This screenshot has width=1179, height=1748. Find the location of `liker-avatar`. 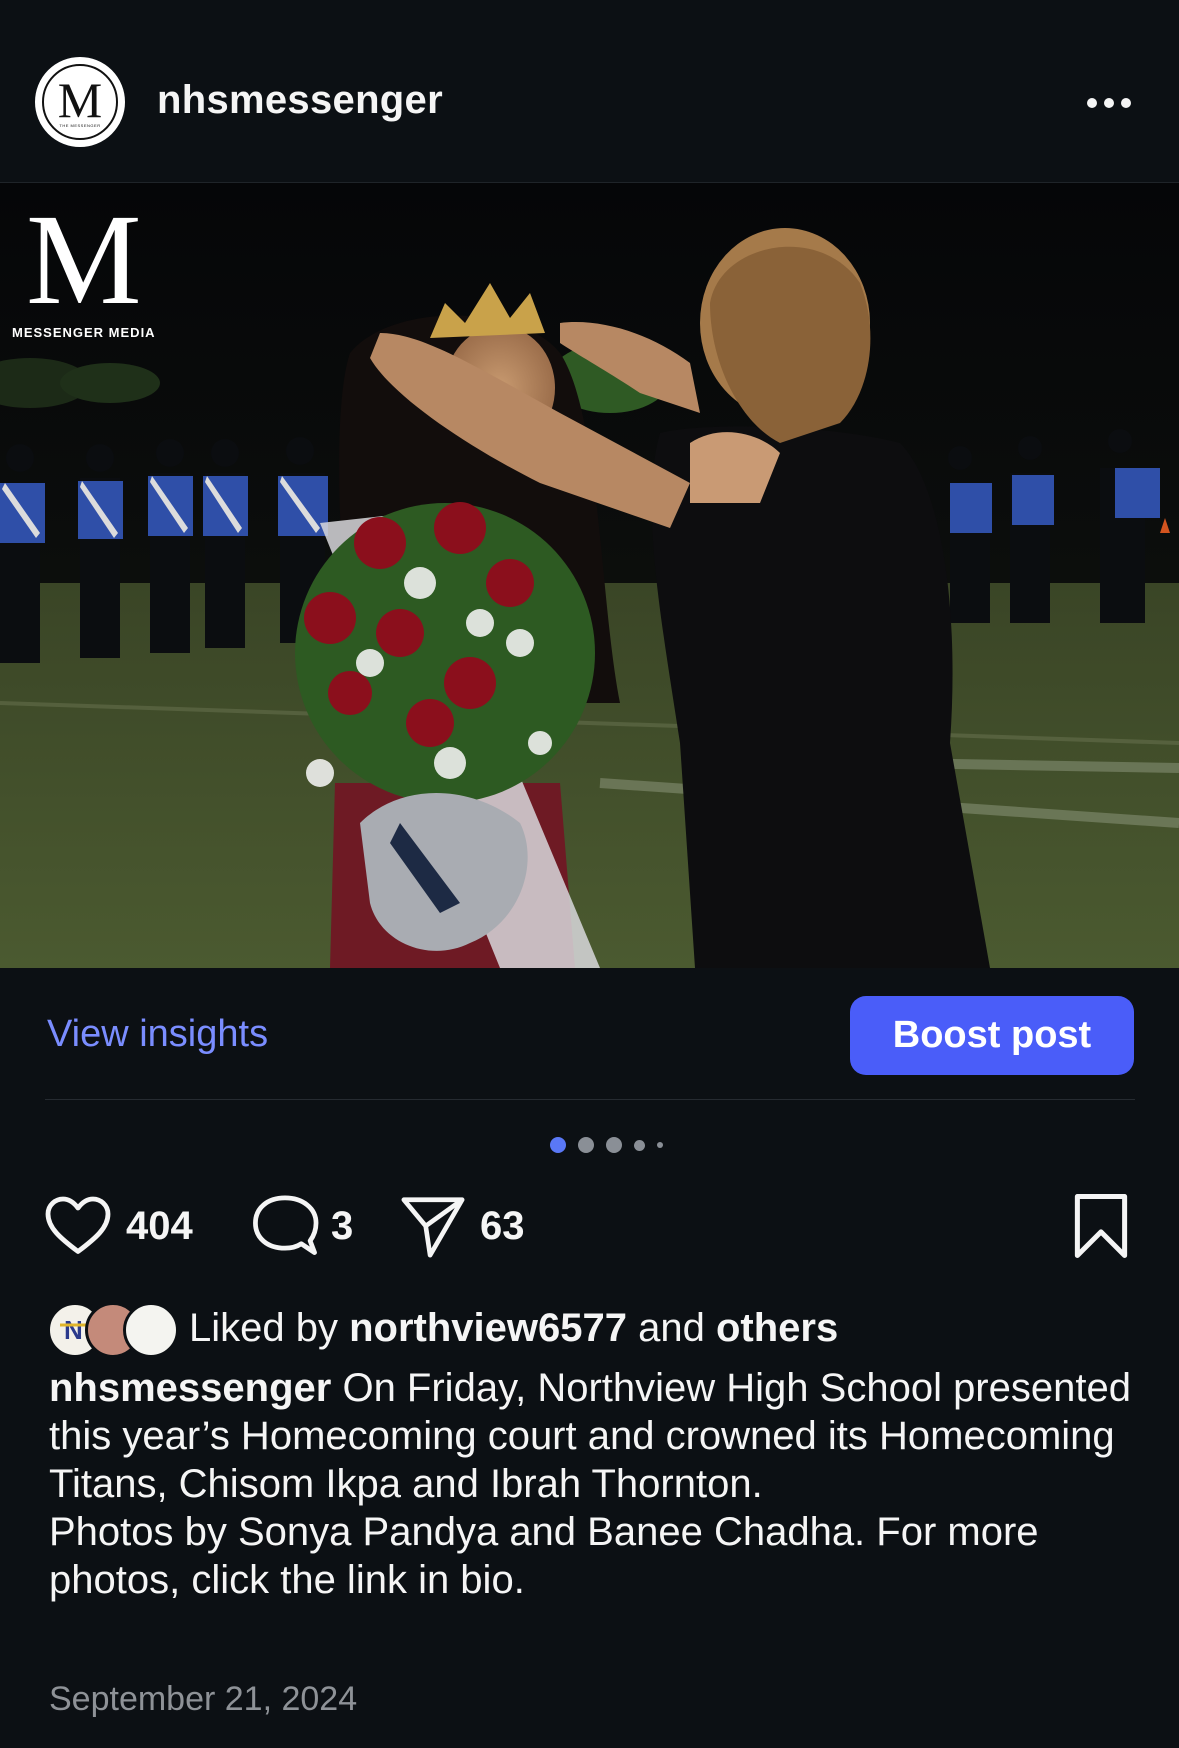

liker-avatar is located at coordinates (151, 1330).